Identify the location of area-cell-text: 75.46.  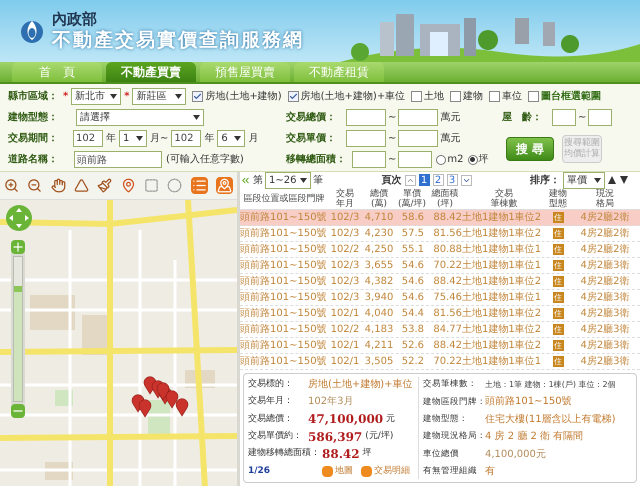
(447, 298).